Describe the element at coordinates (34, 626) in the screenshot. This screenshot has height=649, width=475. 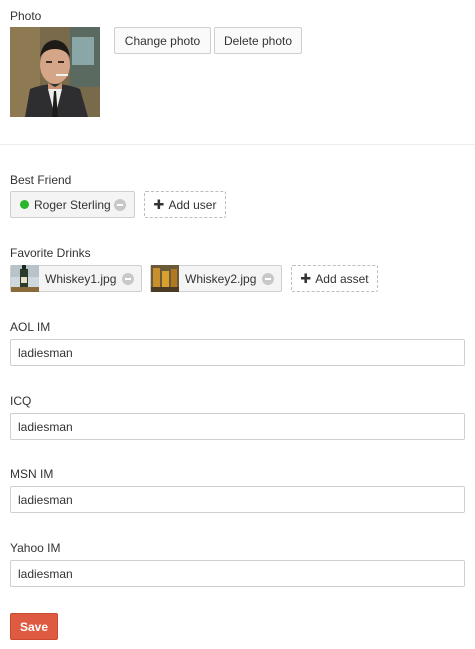
I see `save-button: Save` at that location.